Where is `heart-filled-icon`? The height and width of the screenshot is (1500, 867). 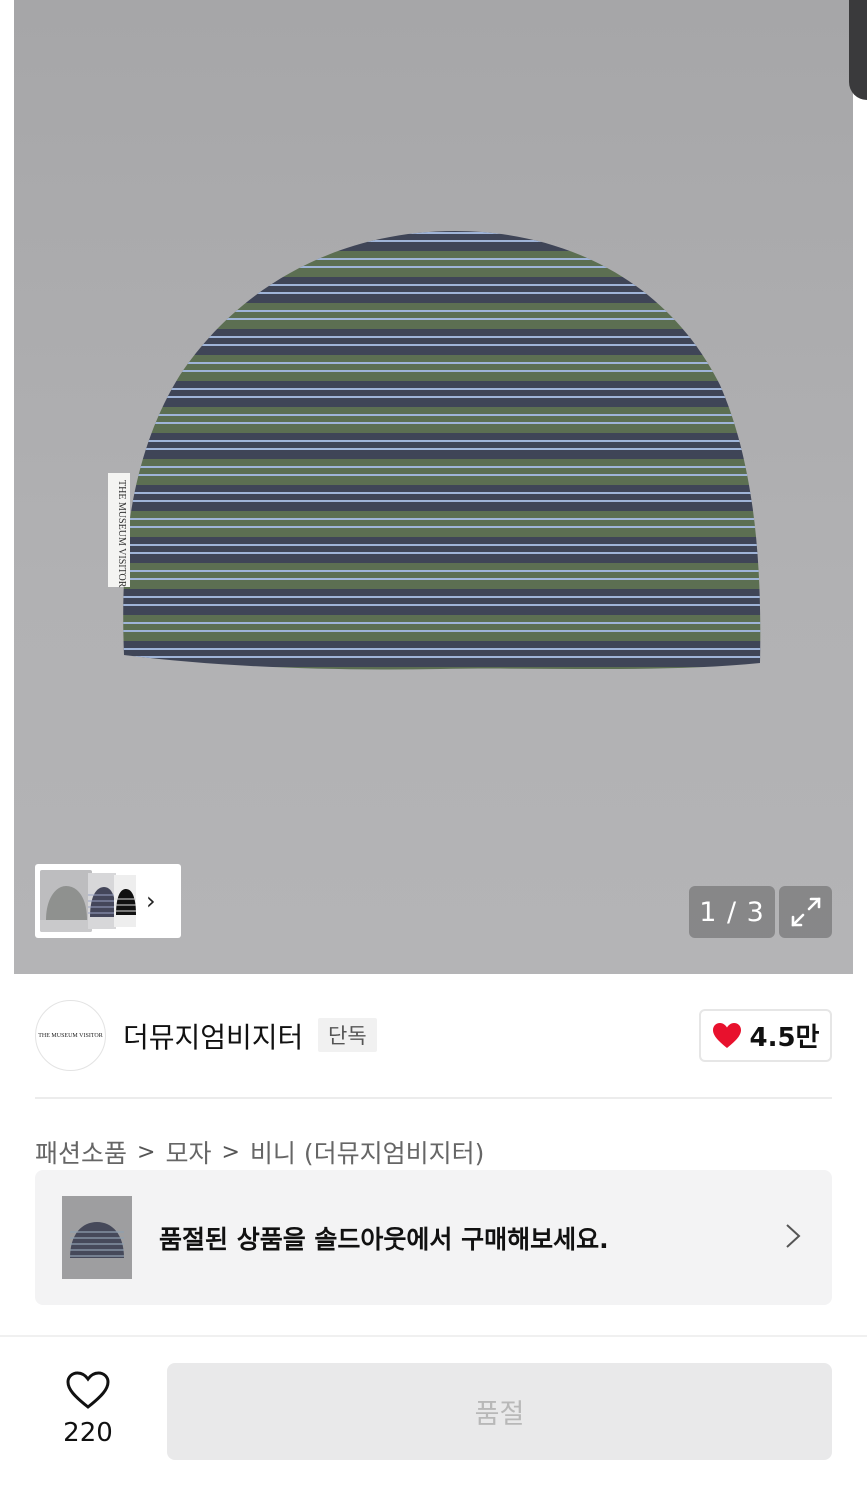 heart-filled-icon is located at coordinates (726, 1035).